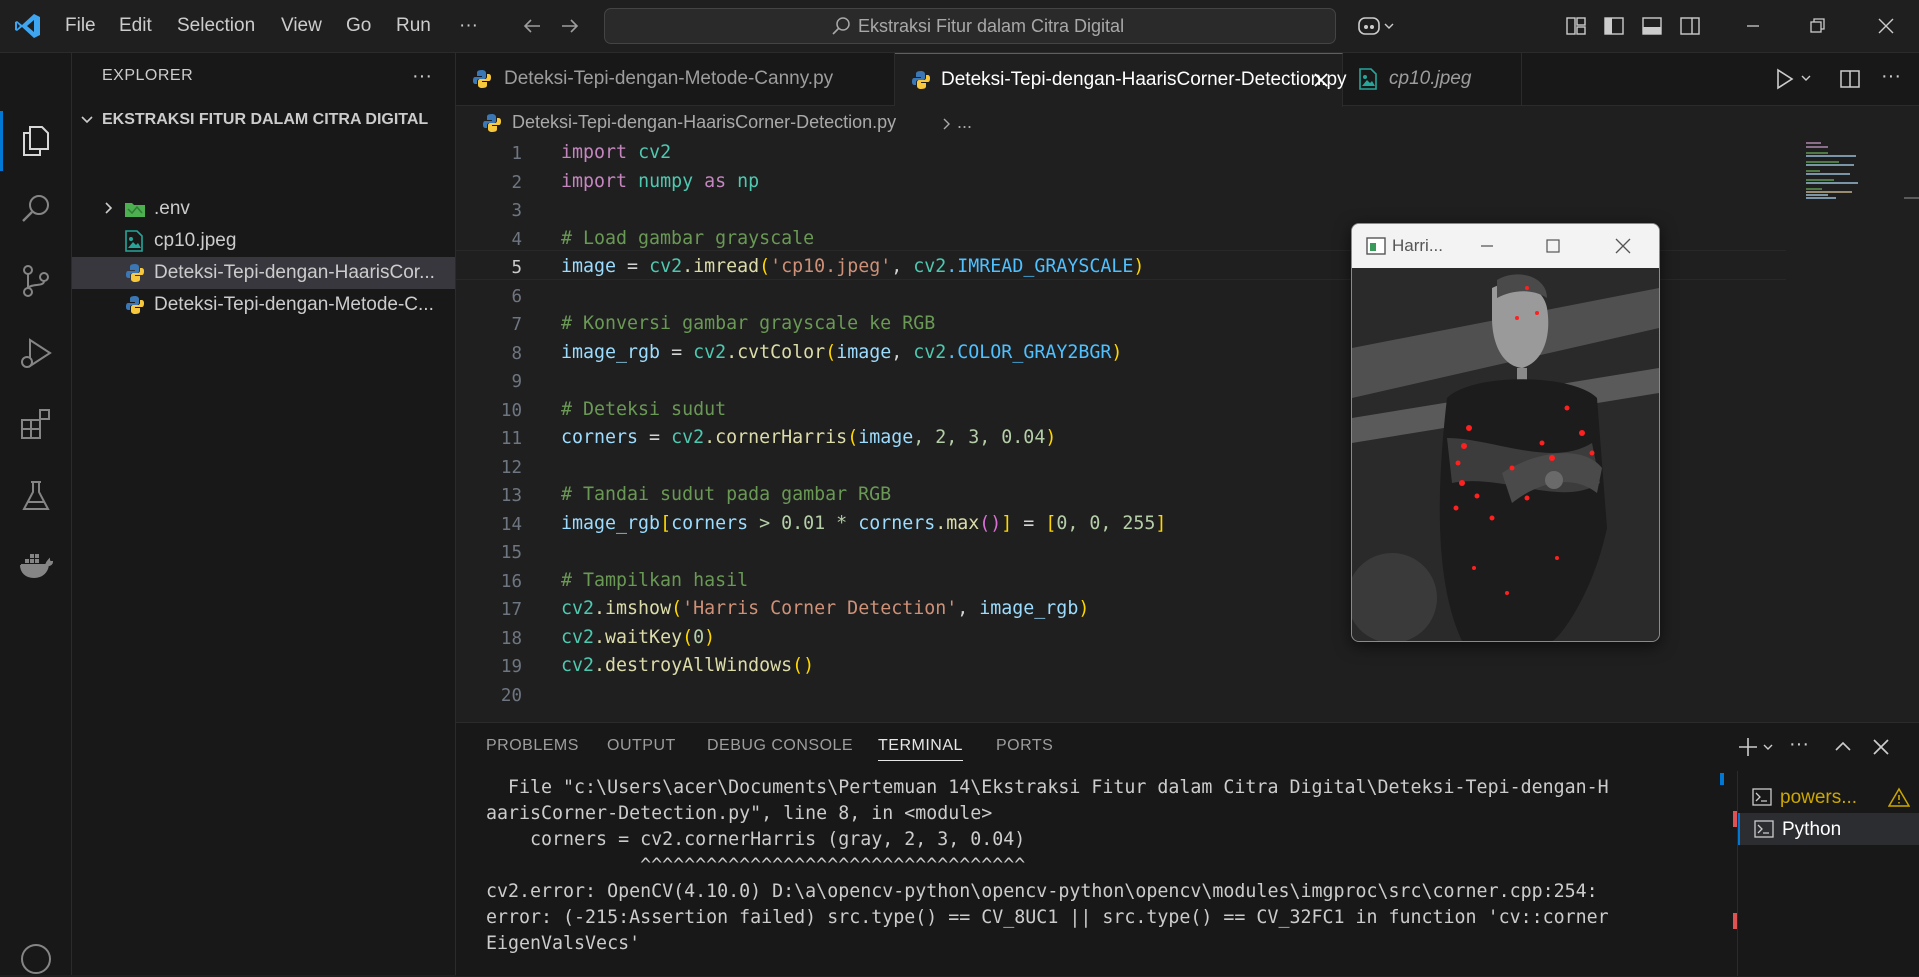  What do you see at coordinates (263, 209) in the screenshot?
I see `tree-item-env-folder: .env` at bounding box center [263, 209].